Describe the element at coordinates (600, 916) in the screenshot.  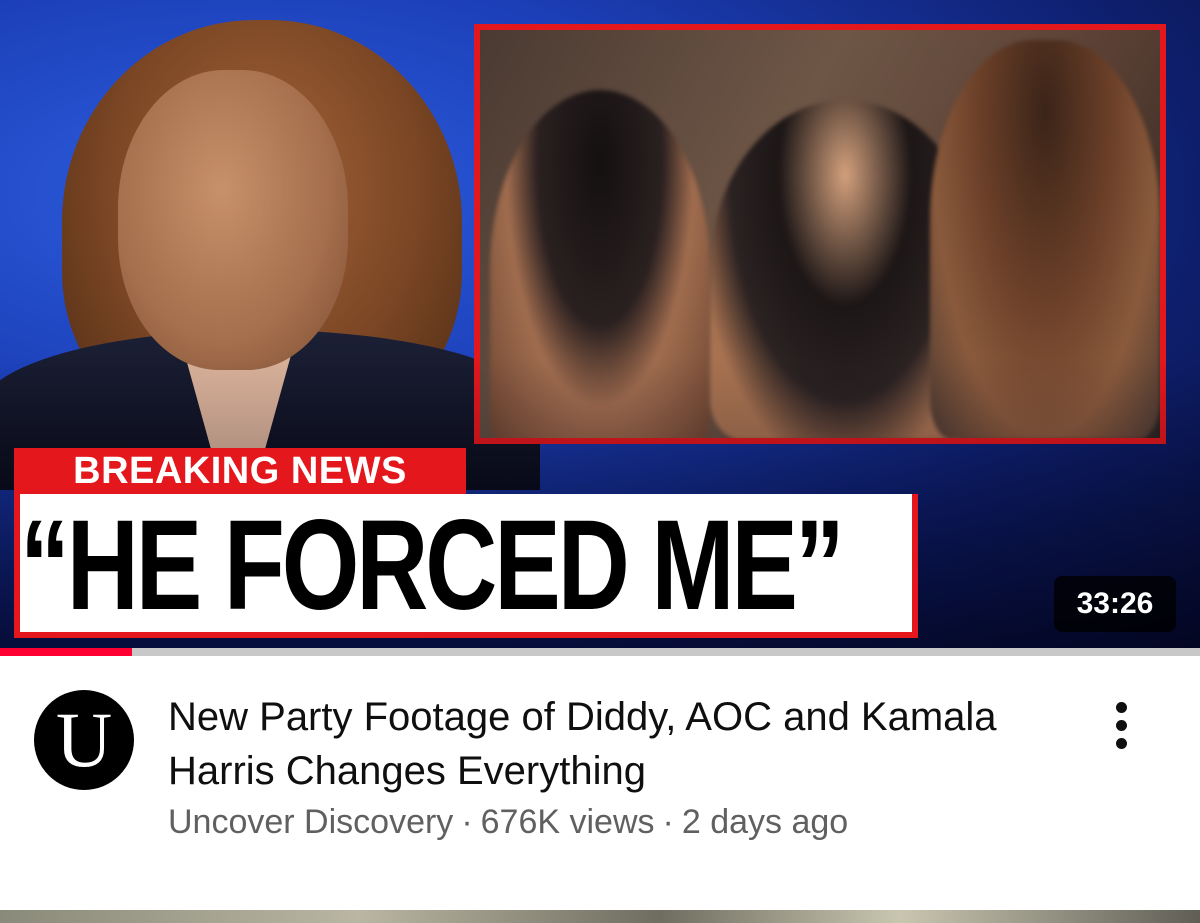
I see `next-video-thumbnail` at that location.